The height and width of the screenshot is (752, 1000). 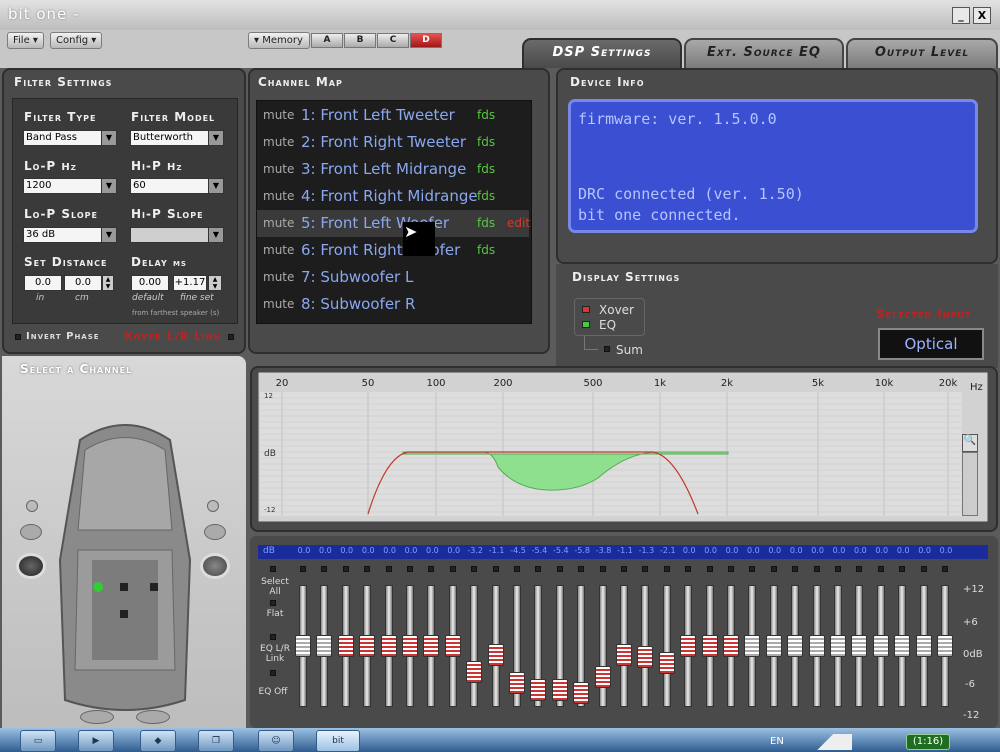 What do you see at coordinates (586, 324) in the screenshot?
I see `eq-checkbox` at bounding box center [586, 324].